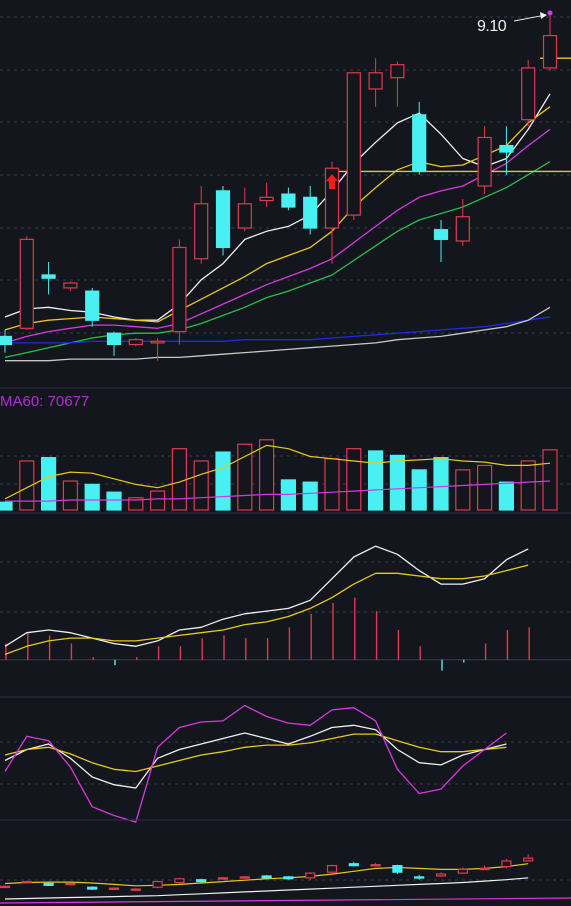  I want to click on max-price-label: 9.10, so click(492, 26).